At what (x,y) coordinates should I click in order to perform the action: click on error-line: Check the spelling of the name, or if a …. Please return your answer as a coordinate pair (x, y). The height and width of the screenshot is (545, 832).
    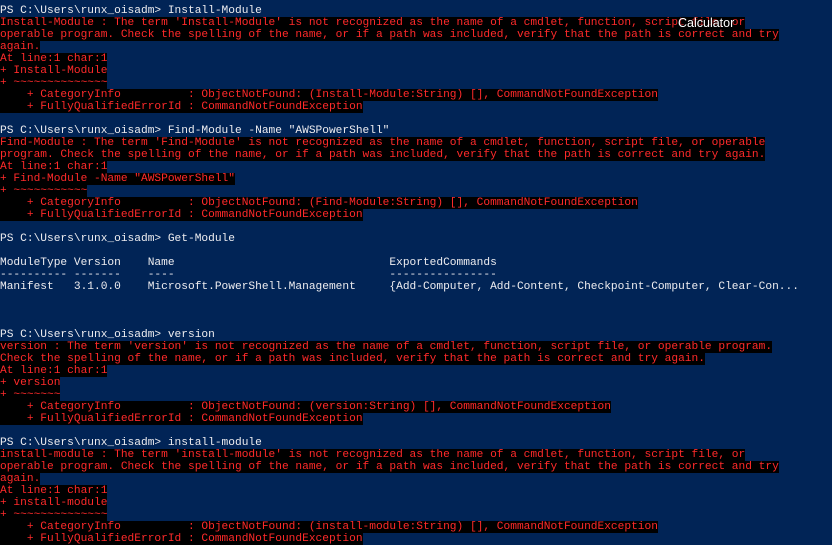
    Looking at the image, I should click on (352, 359).